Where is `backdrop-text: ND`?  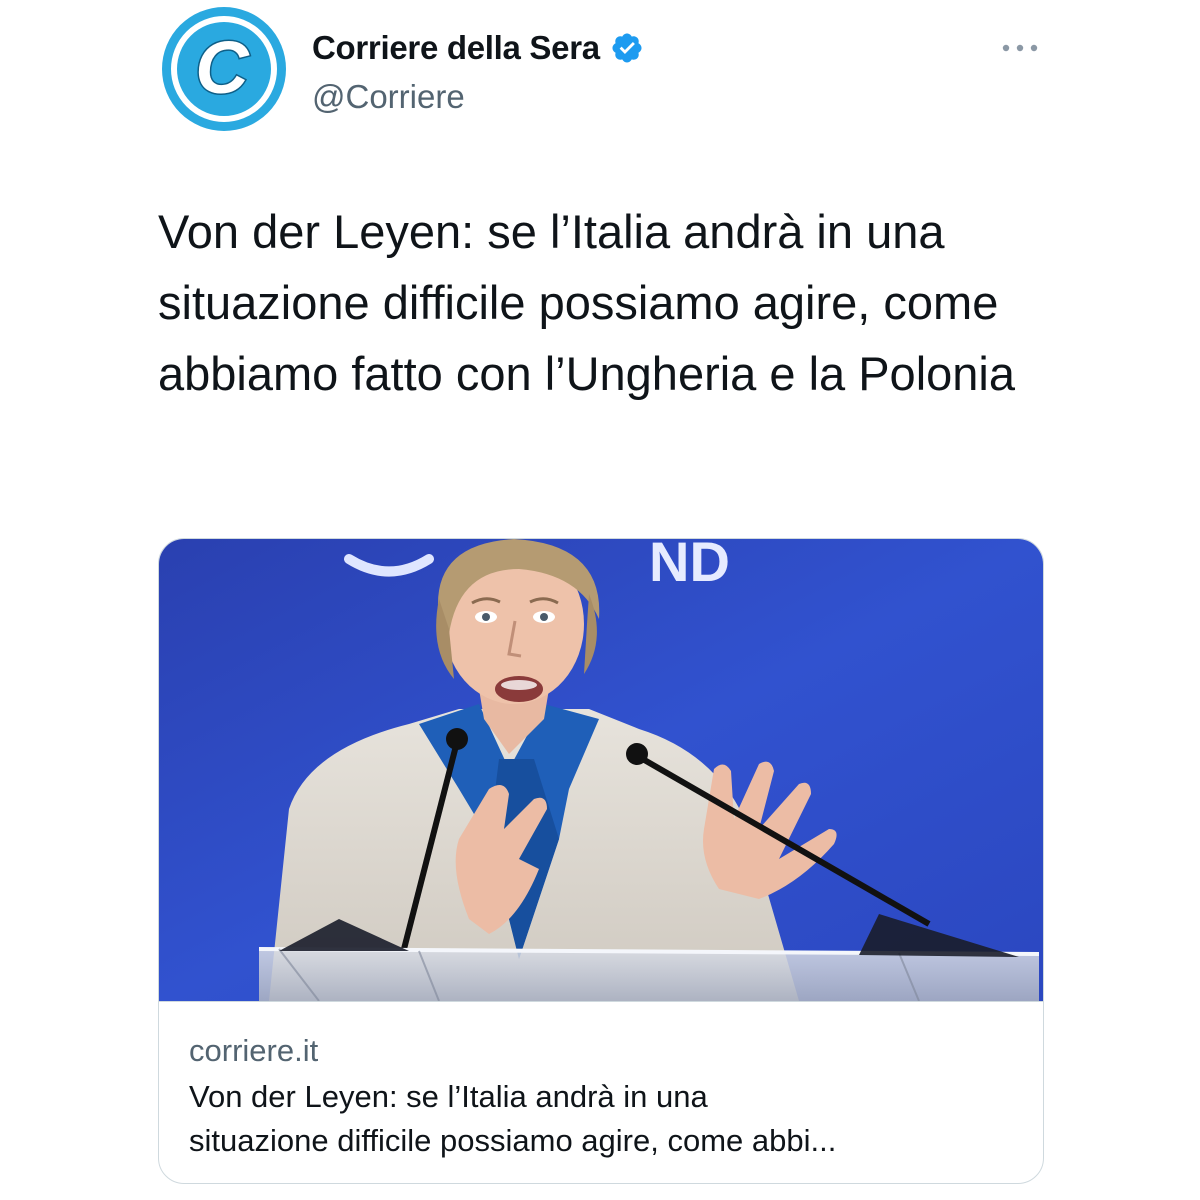 backdrop-text: ND is located at coordinates (689, 566).